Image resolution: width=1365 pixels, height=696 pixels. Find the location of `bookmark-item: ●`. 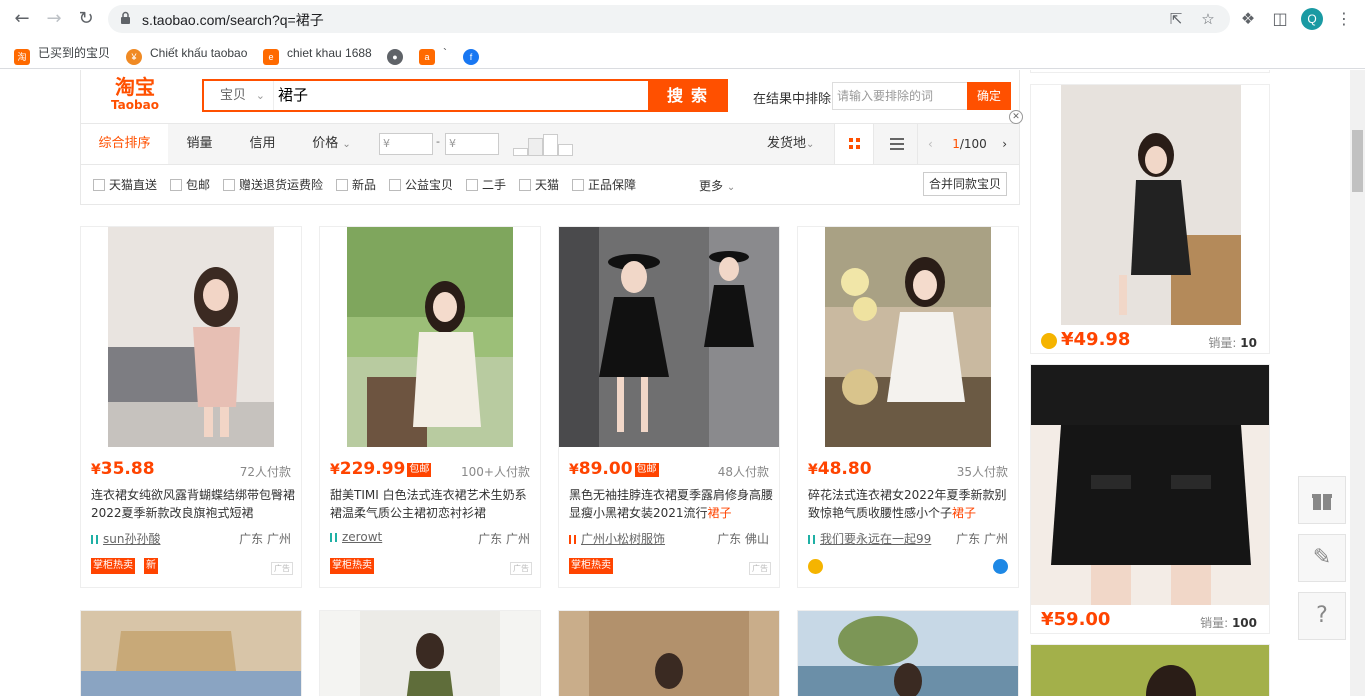

bookmark-item: ● is located at coordinates (399, 54).